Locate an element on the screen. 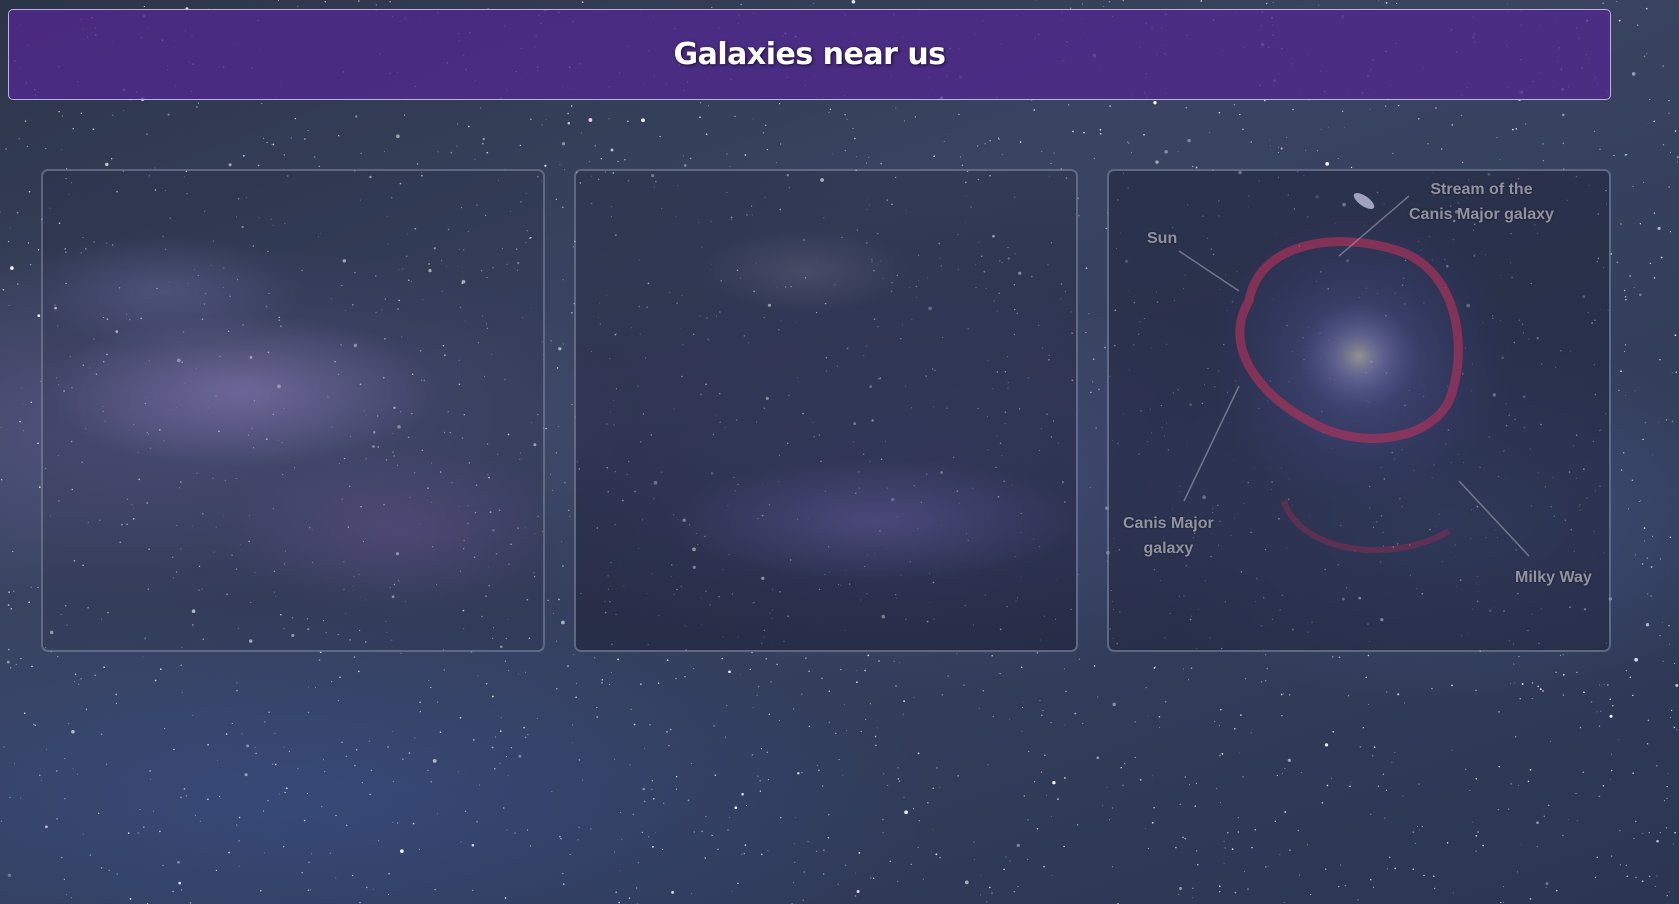  page-title: Galaxies near us is located at coordinates (809, 54).